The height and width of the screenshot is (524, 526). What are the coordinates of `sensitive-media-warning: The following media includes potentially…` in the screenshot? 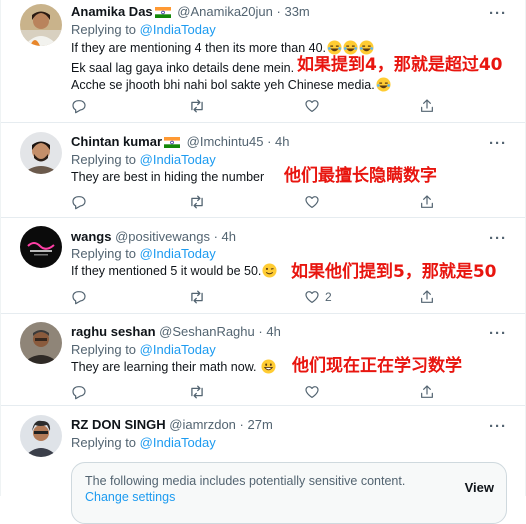 It's located at (289, 493).